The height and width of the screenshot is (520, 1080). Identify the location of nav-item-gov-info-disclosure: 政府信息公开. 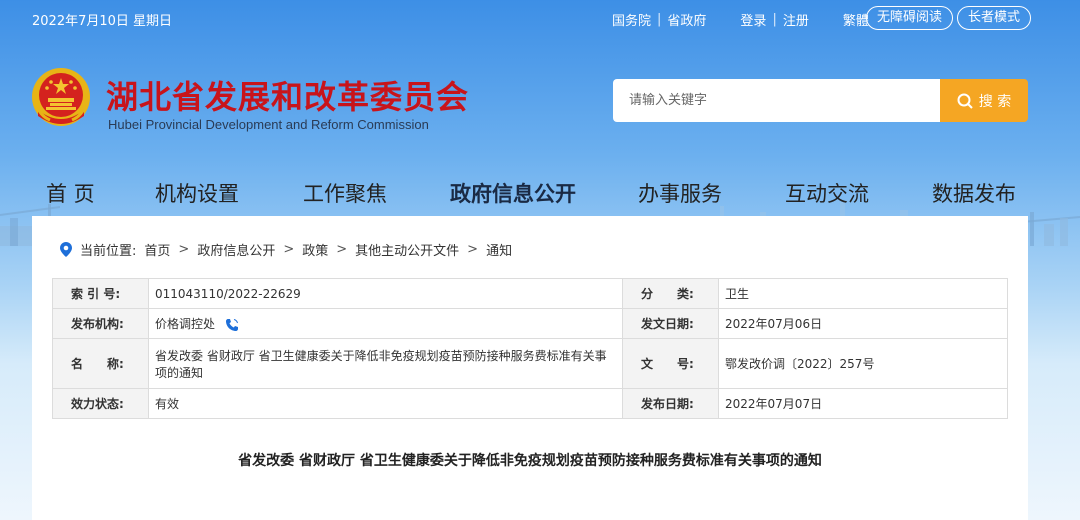
(513, 193).